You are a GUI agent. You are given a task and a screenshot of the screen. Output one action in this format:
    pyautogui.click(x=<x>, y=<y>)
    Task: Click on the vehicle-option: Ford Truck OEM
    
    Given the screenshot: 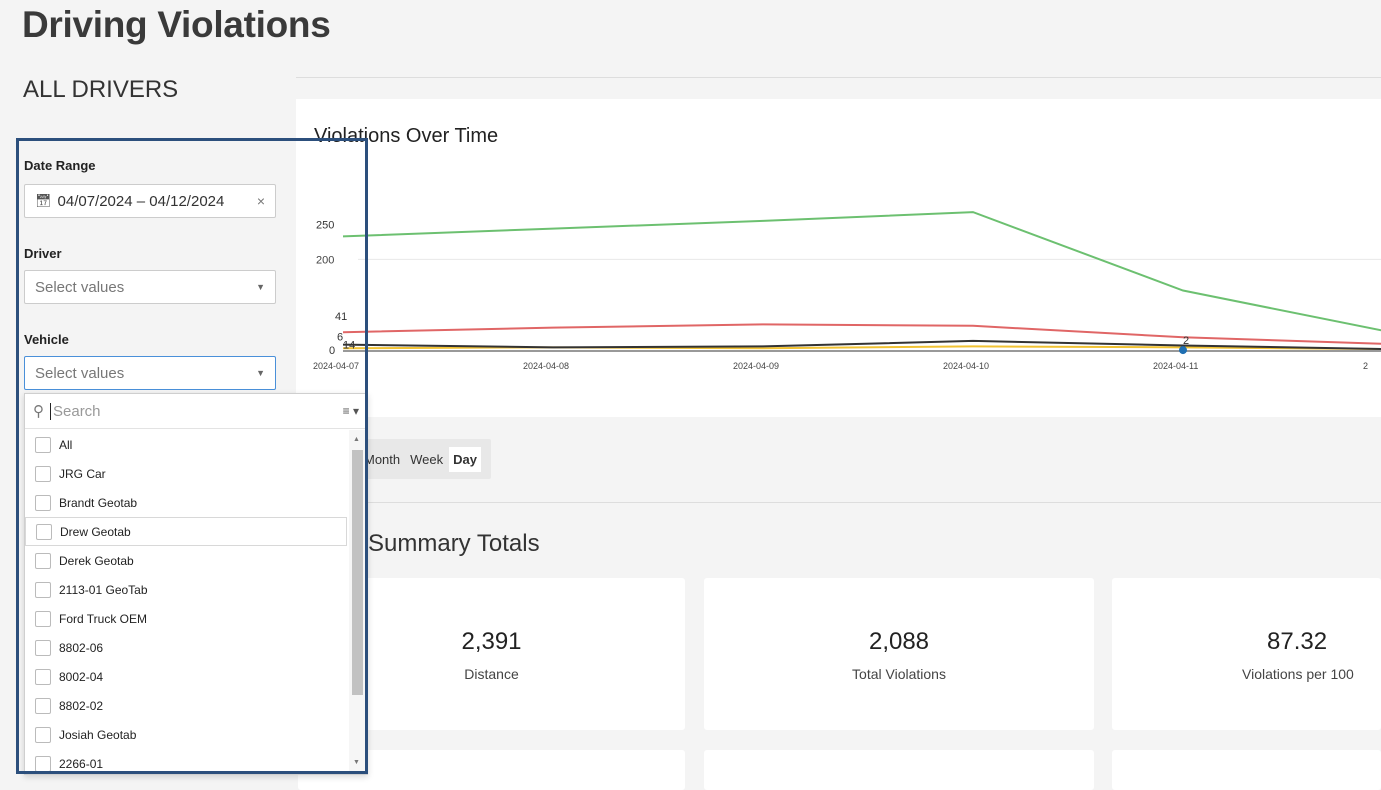 What is the action you would take?
    pyautogui.click(x=186, y=618)
    